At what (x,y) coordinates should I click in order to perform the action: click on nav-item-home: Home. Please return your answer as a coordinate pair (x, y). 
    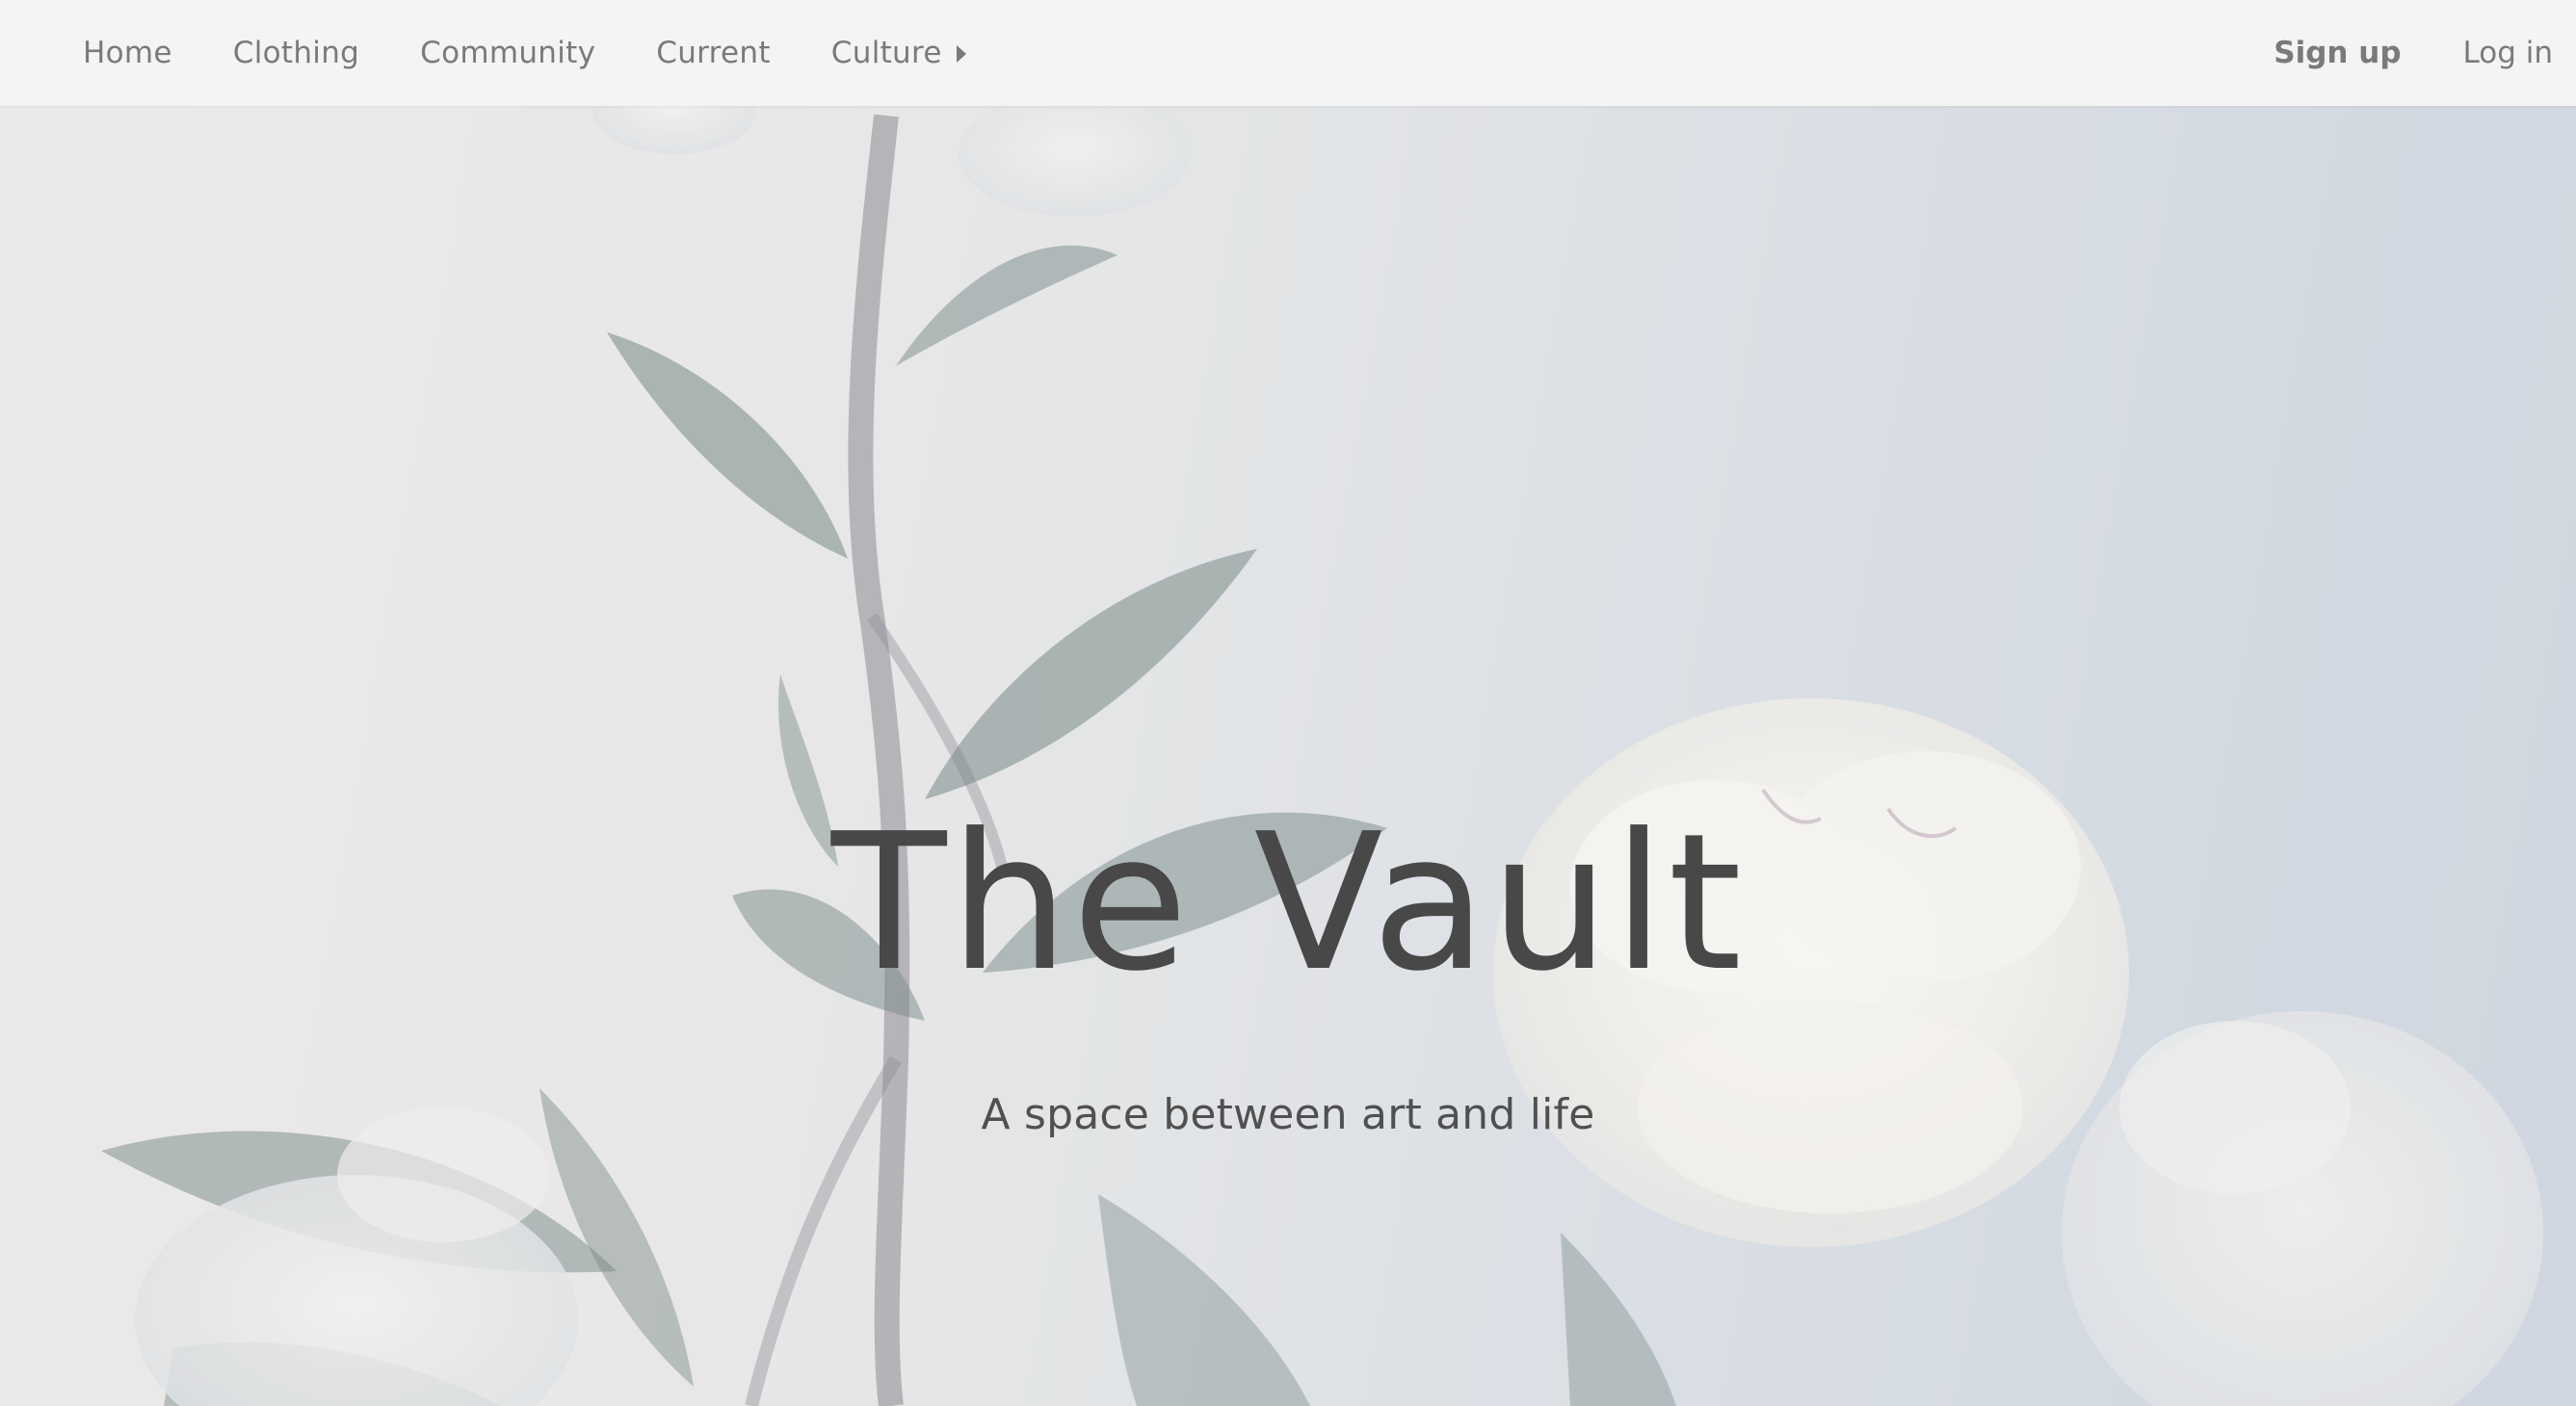
    Looking at the image, I should click on (127, 53).